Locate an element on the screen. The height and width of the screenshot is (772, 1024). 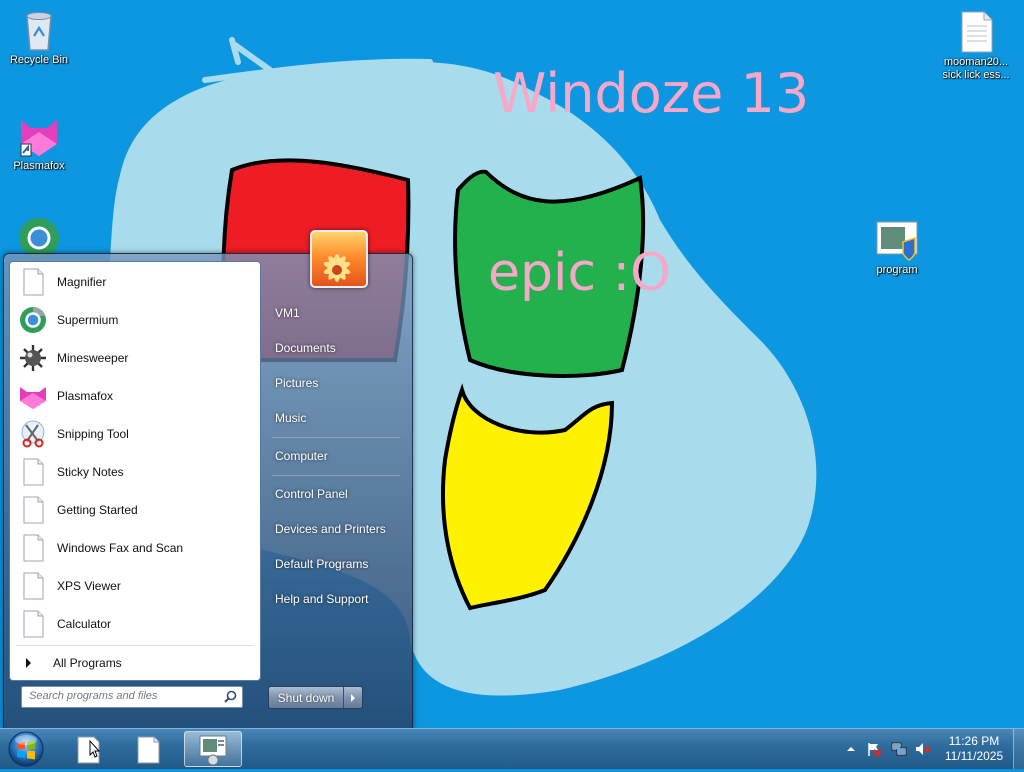
desktop-icon-program: program is located at coordinates (897, 247).